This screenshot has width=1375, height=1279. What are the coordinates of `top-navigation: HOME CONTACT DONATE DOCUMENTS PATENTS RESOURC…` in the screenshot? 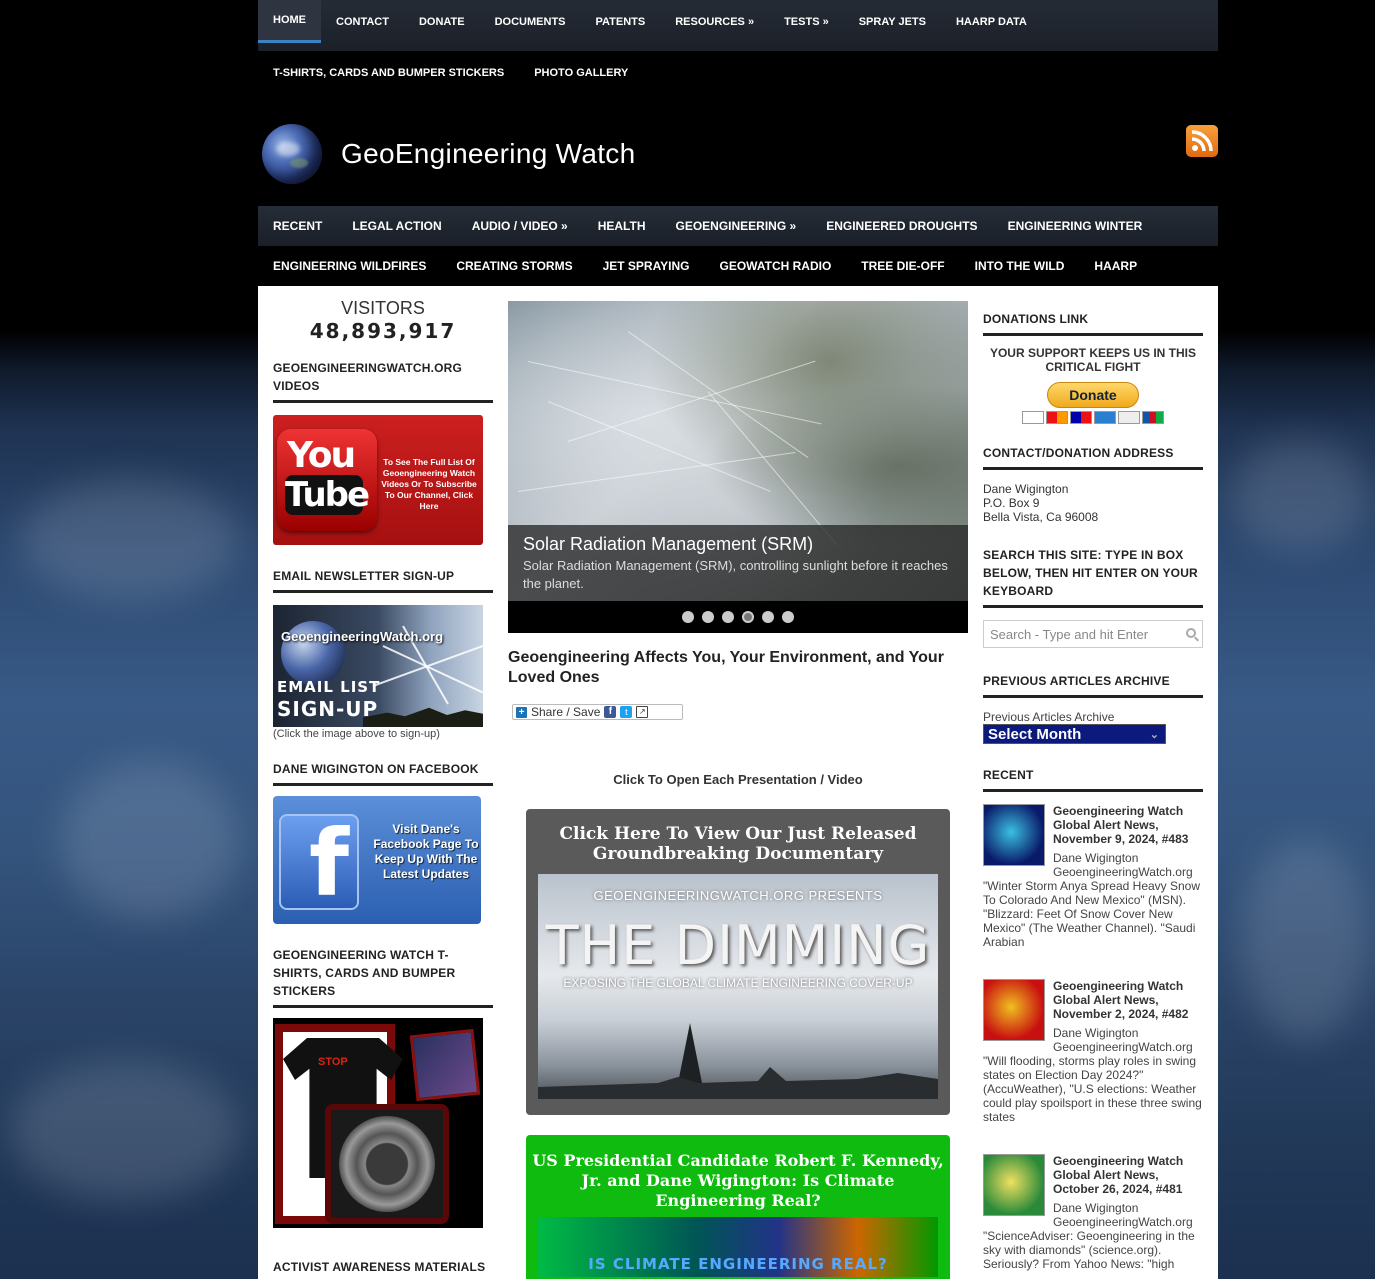 It's located at (738, 51).